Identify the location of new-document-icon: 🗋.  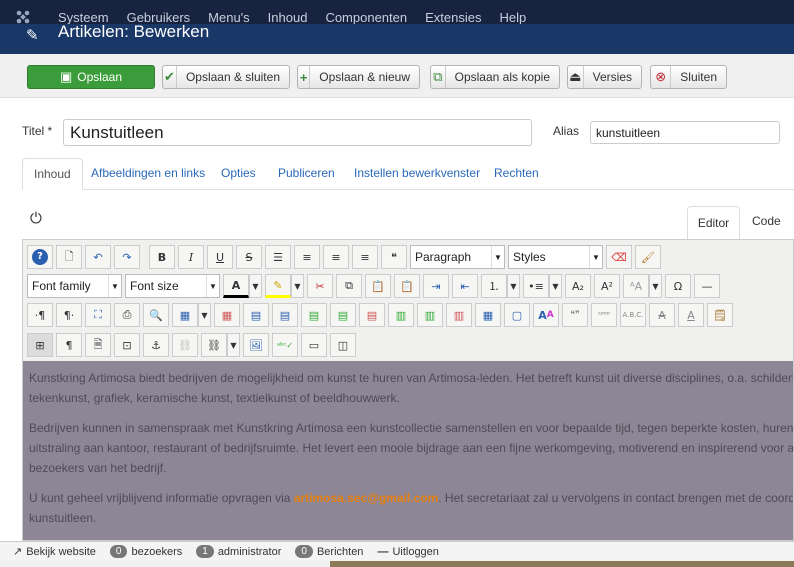
(69, 257).